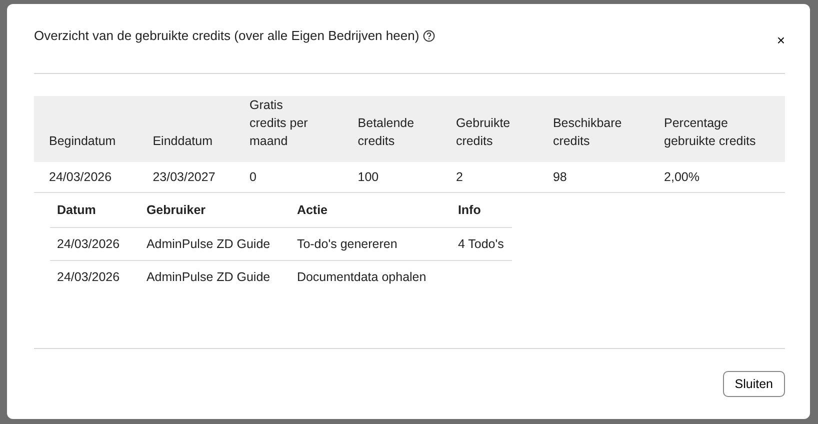 The image size is (818, 424). Describe the element at coordinates (489, 177) in the screenshot. I see `table-cell: 2` at that location.